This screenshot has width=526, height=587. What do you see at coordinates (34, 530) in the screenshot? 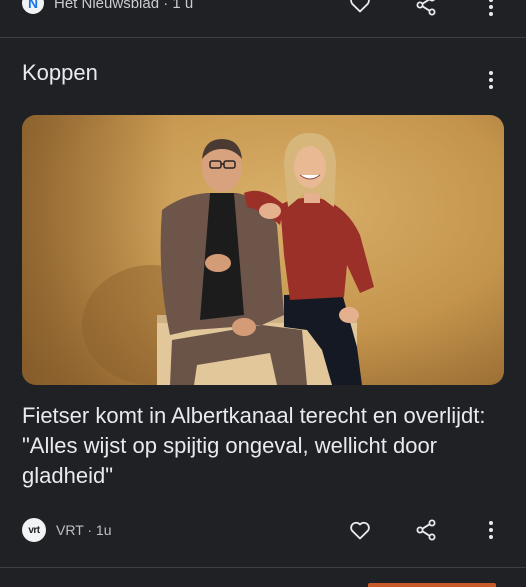
I see `vrt-logo: vrt` at bounding box center [34, 530].